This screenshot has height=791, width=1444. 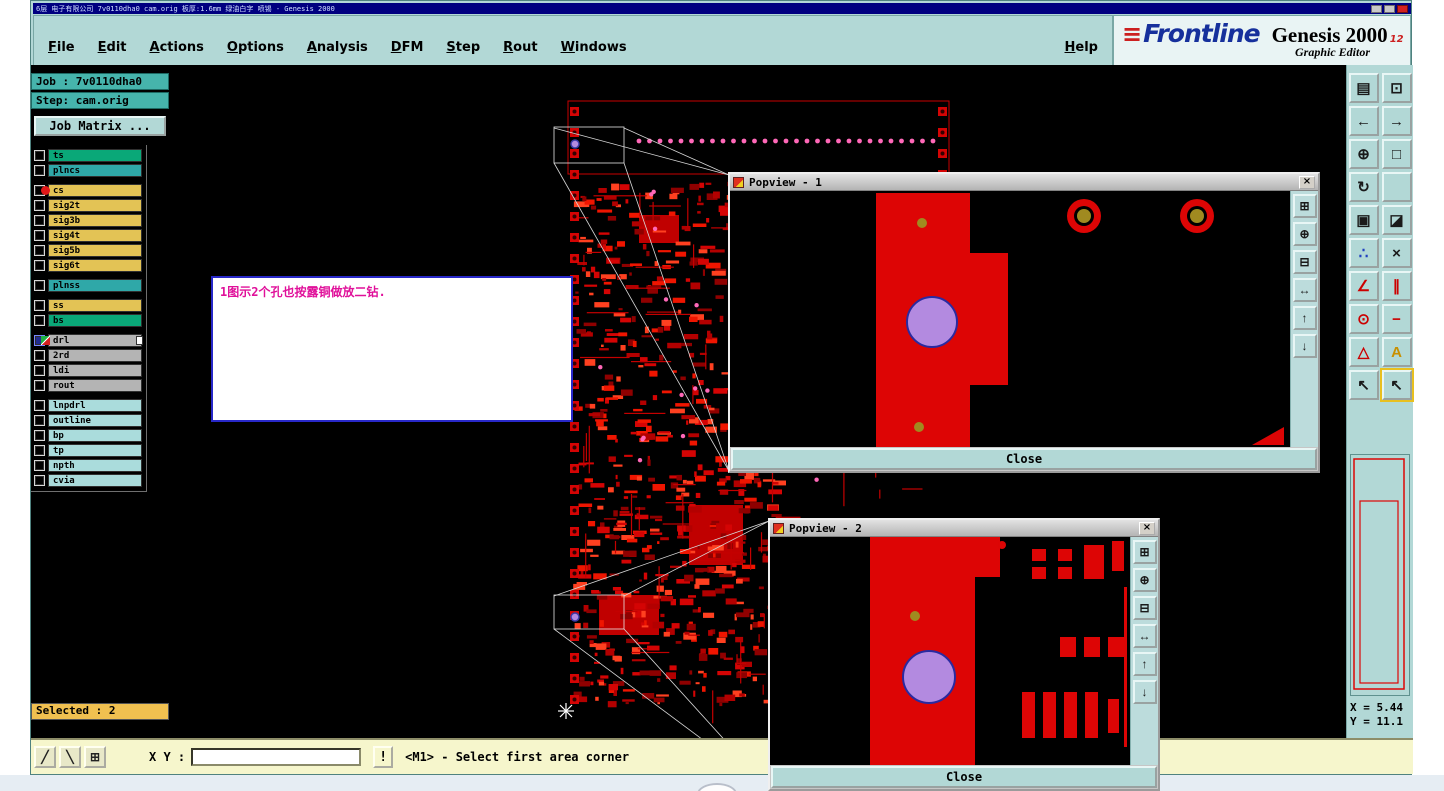 I want to click on measure-angle-button: ∠, so click(x=1363, y=286).